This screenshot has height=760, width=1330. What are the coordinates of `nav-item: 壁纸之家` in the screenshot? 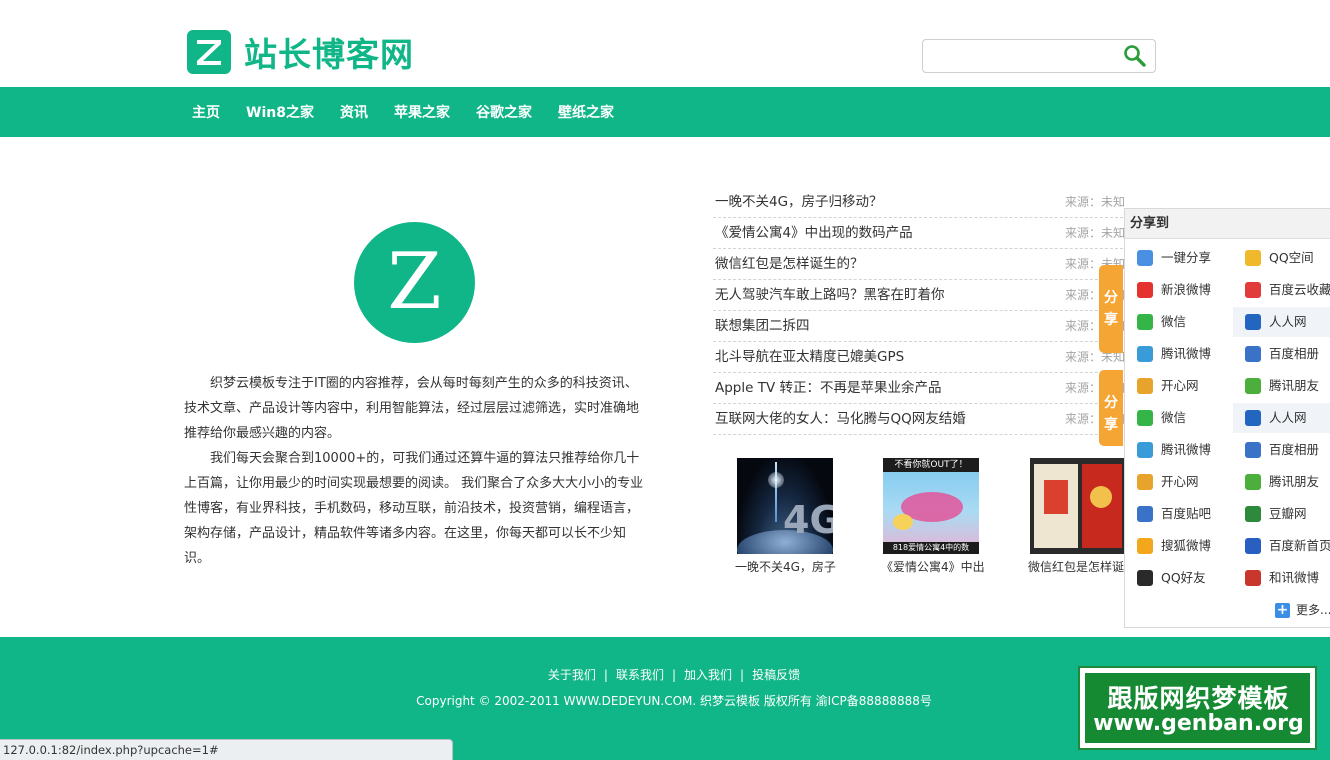 It's located at (586, 112).